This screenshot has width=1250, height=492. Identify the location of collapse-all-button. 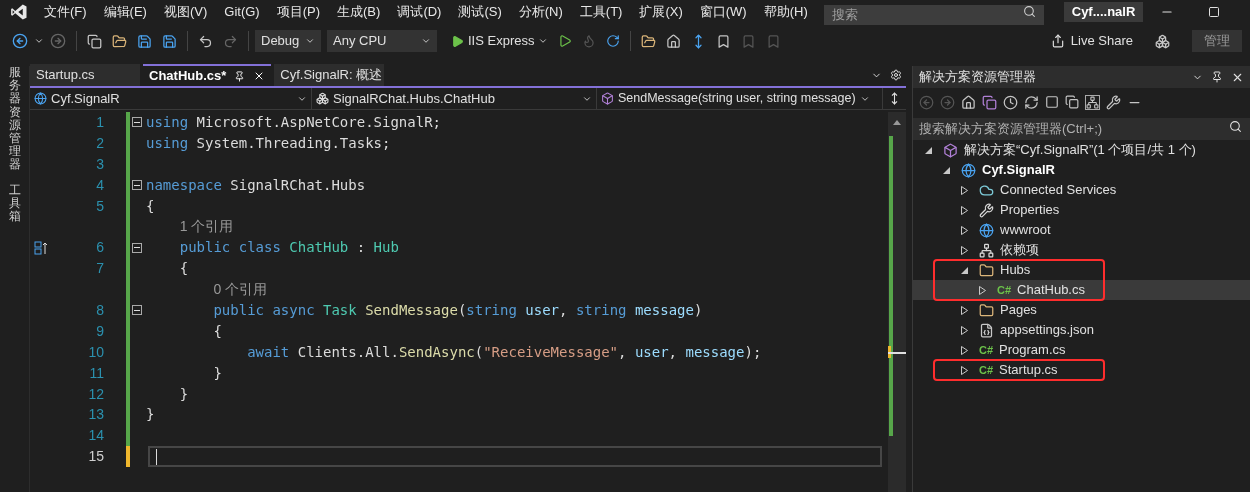
(1052, 102).